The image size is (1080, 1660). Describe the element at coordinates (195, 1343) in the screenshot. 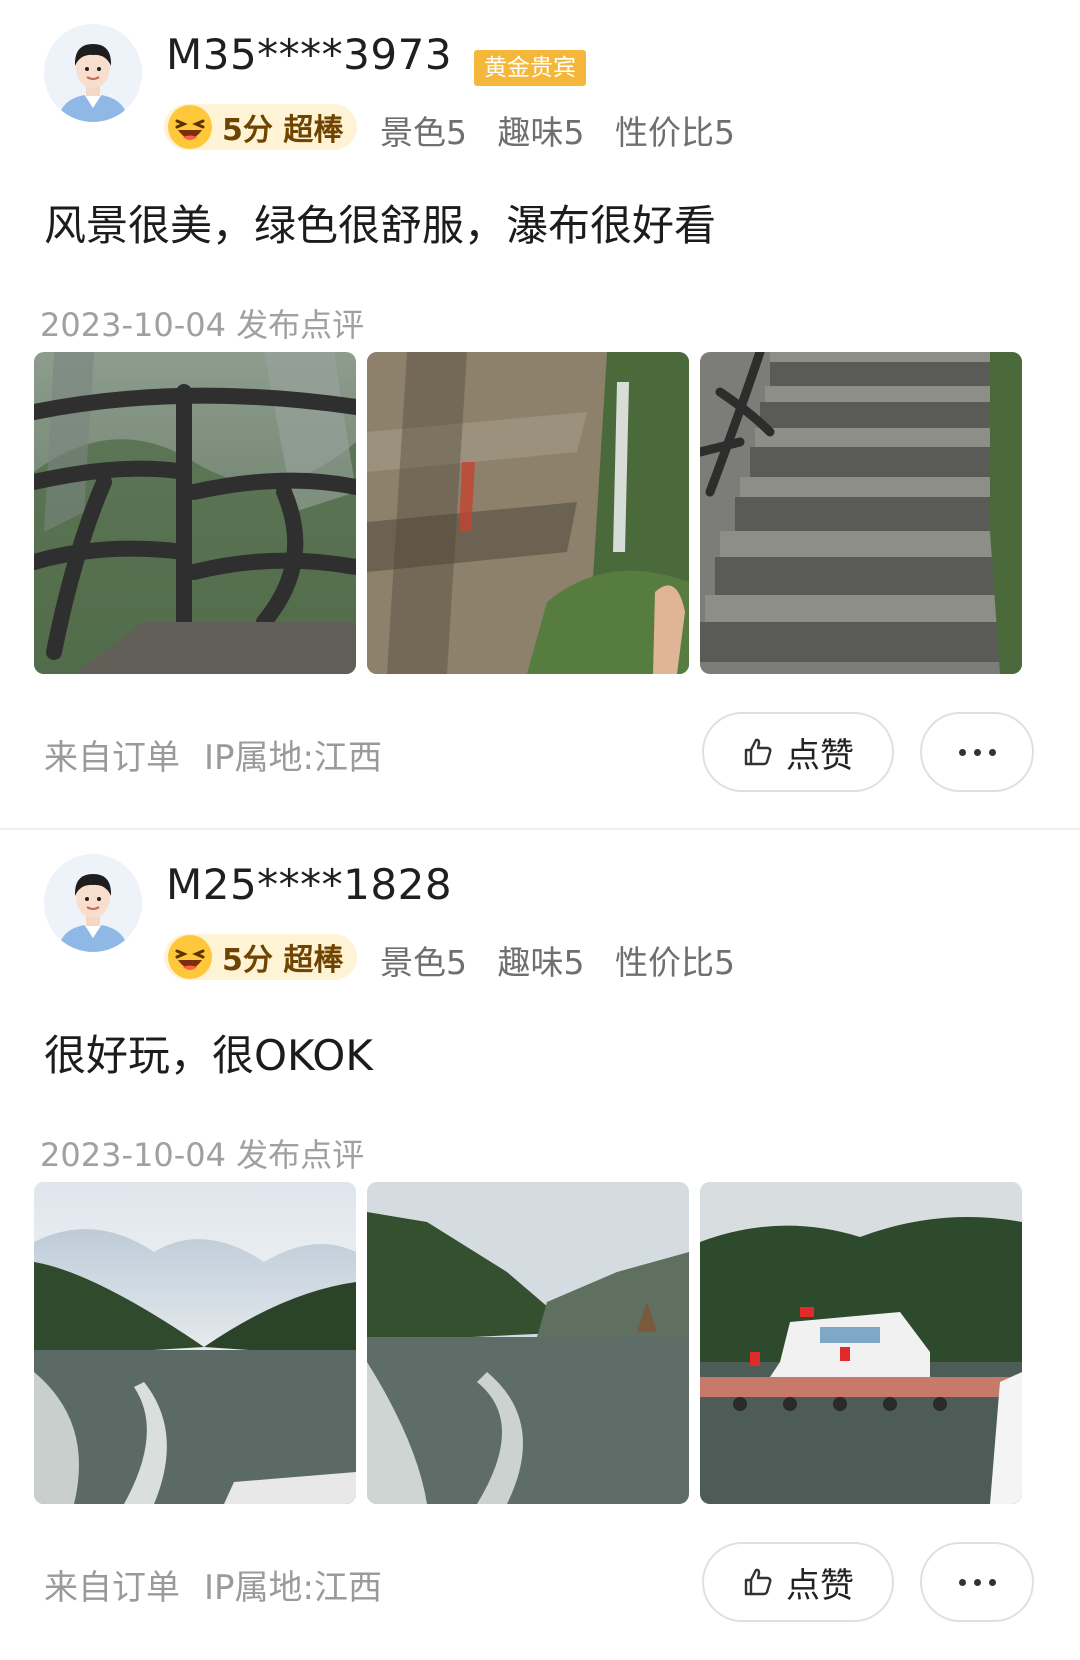

I see `lake-boat-wake-photo` at that location.